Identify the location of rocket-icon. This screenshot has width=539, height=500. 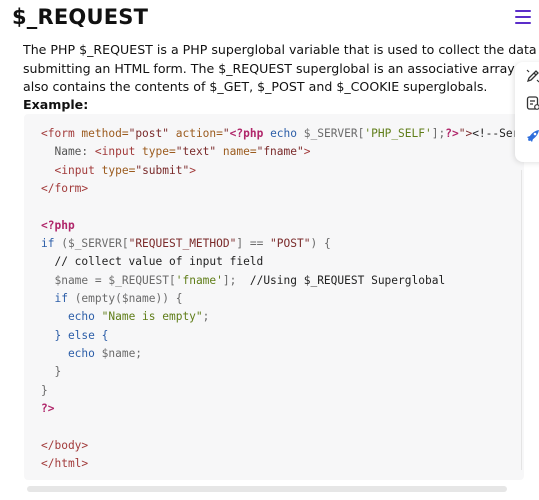
(531, 136).